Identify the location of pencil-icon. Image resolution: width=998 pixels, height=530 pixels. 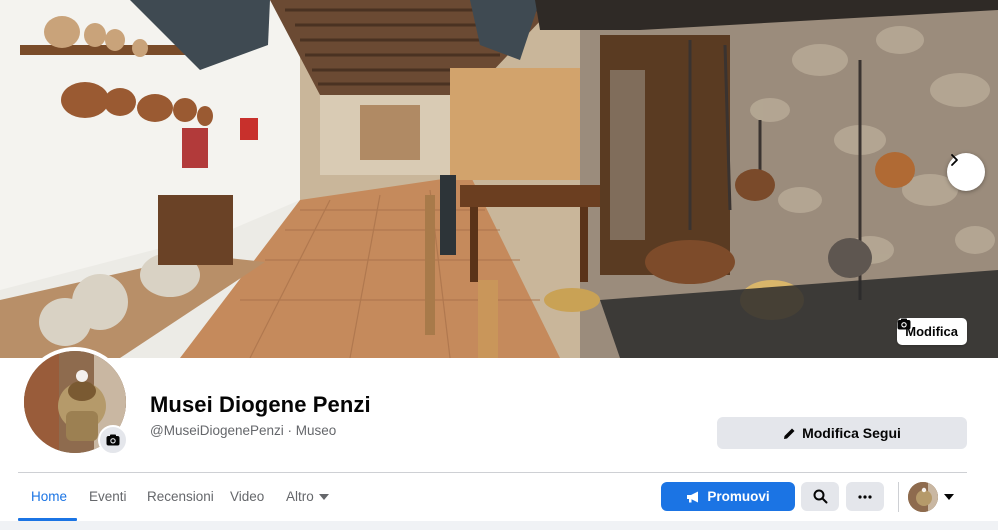
(789, 433).